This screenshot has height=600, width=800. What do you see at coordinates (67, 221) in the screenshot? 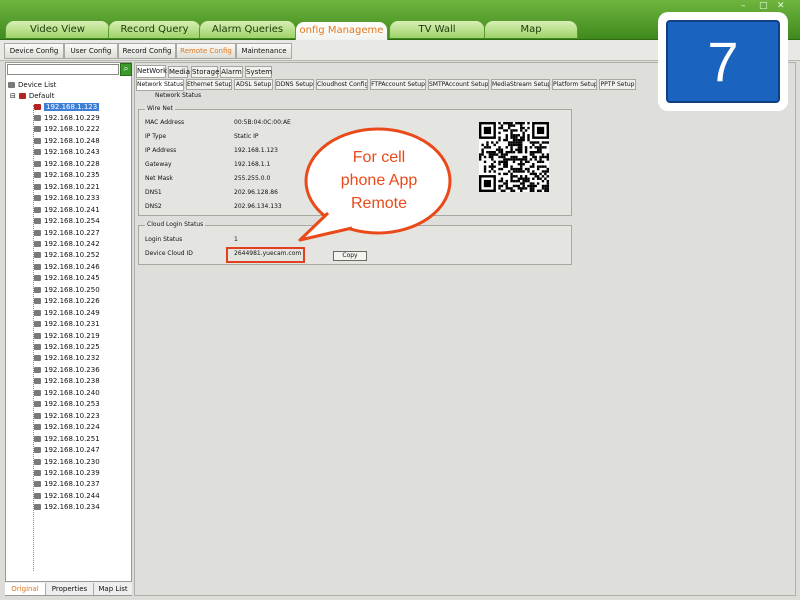
I see `tree-item: 192.168.10.254` at bounding box center [67, 221].